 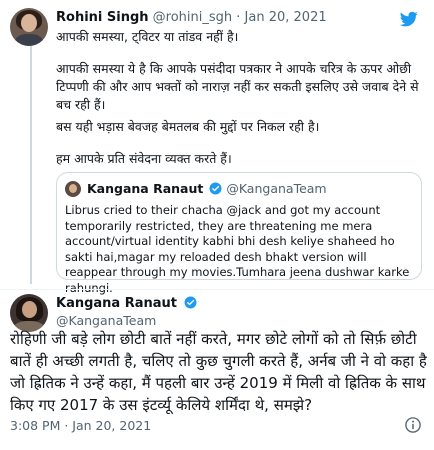 I want to click on tweet-text-line: आपकी समस्या, ट्विटर या तांडव नहीं है।, so click(x=147, y=36).